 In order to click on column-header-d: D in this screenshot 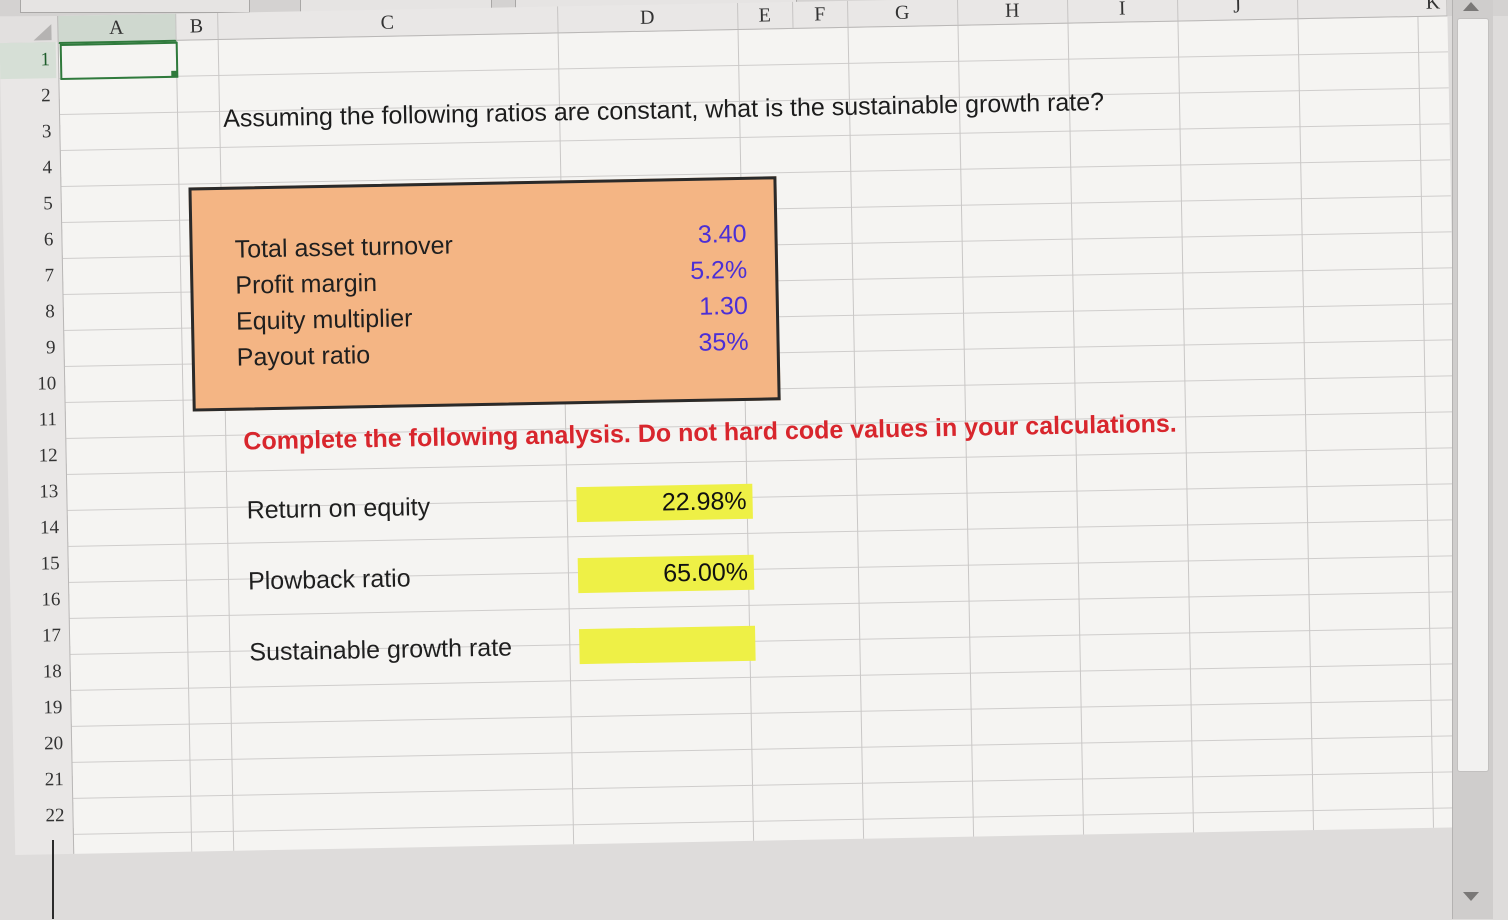, I will do `click(648, 17)`.